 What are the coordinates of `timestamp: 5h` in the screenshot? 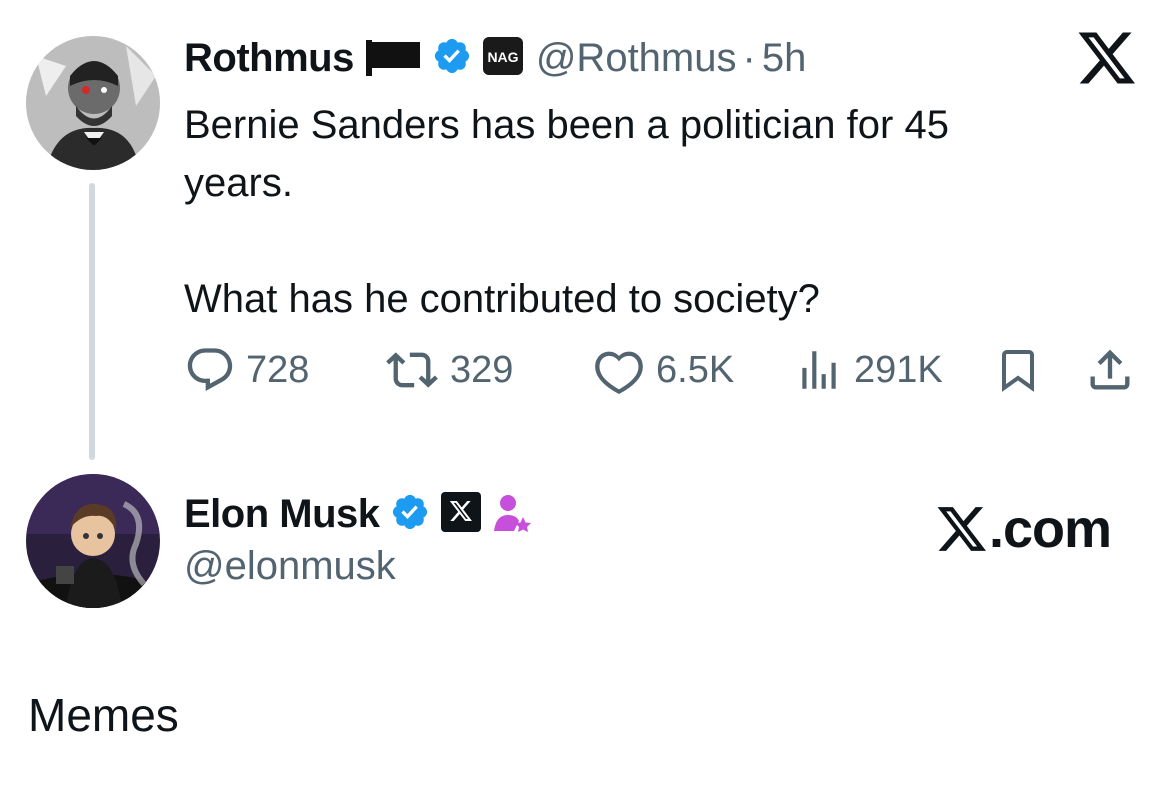 It's located at (784, 58).